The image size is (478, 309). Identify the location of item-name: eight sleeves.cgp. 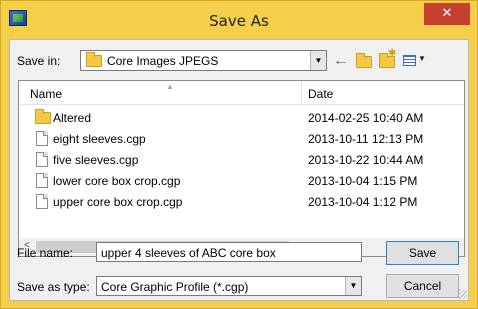
(99, 139).